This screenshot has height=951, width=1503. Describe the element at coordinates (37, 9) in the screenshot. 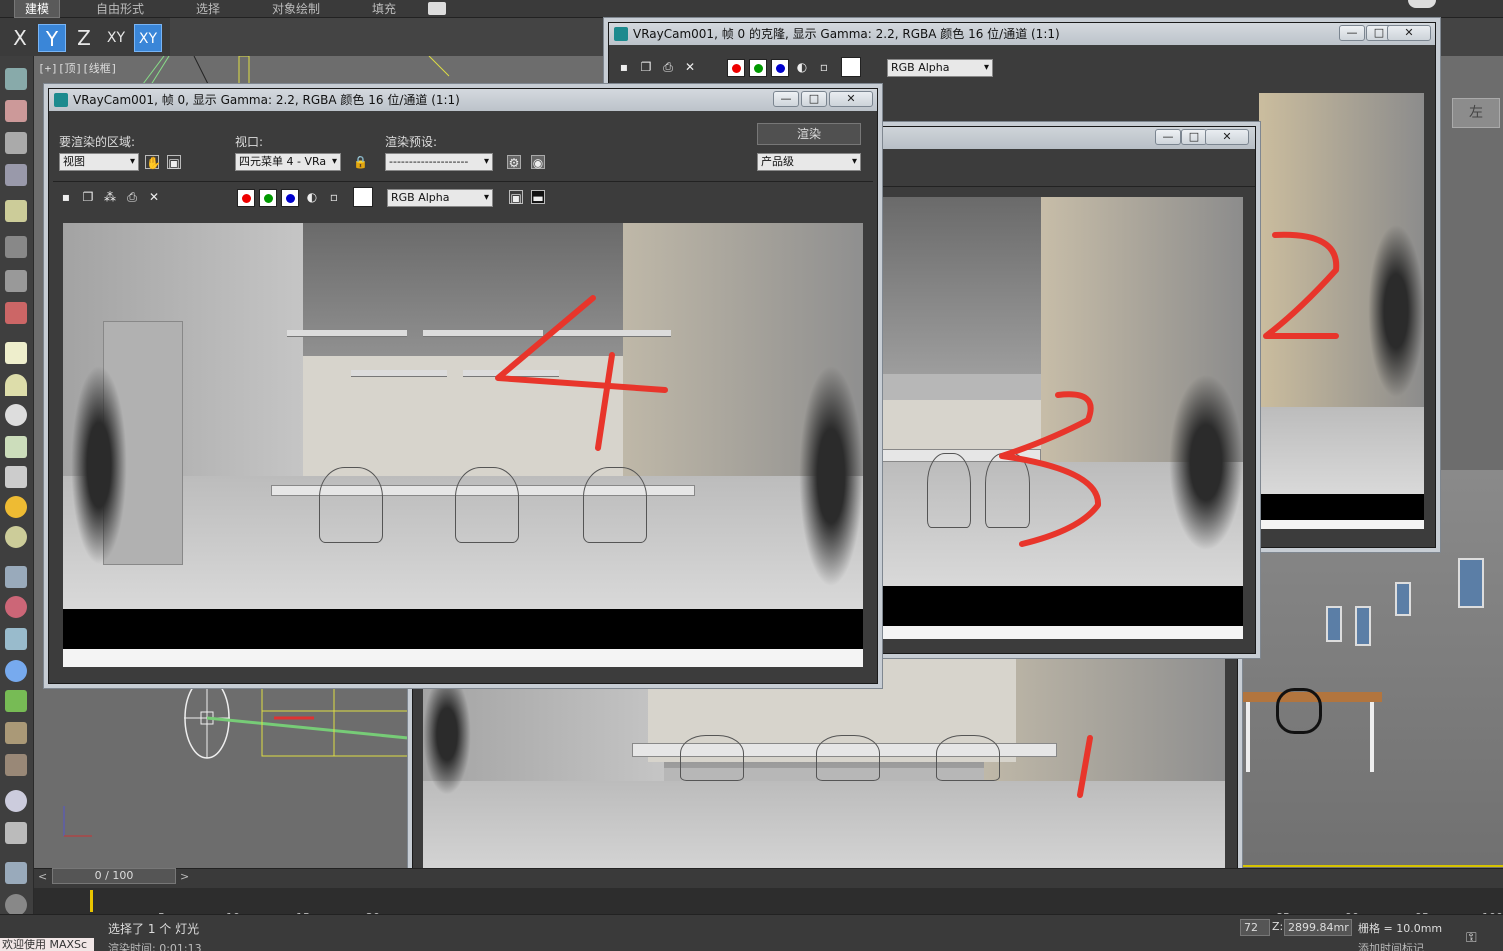

I see `ribbon-tab-modeling: 建模` at that location.